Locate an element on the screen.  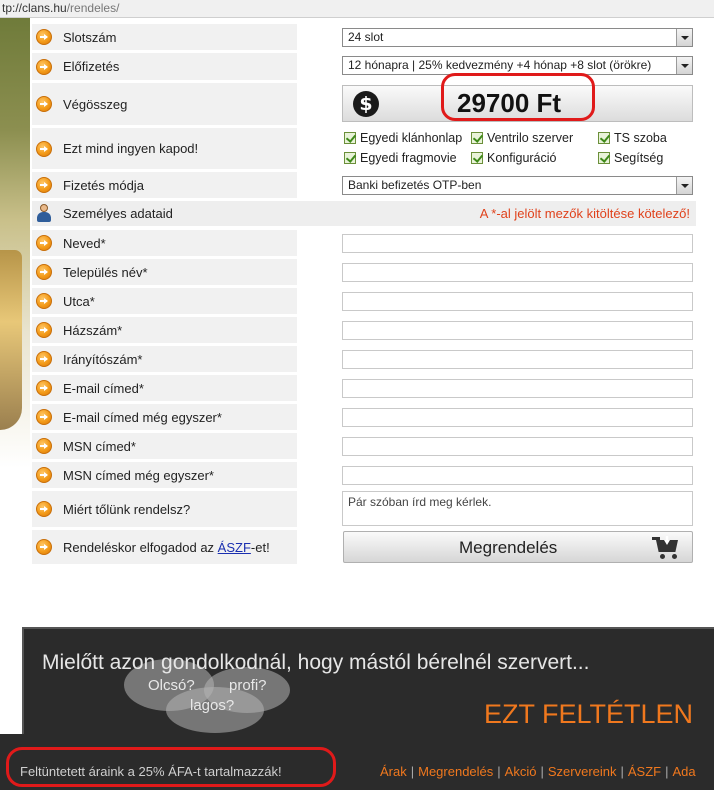
email-input is located at coordinates (517, 388).